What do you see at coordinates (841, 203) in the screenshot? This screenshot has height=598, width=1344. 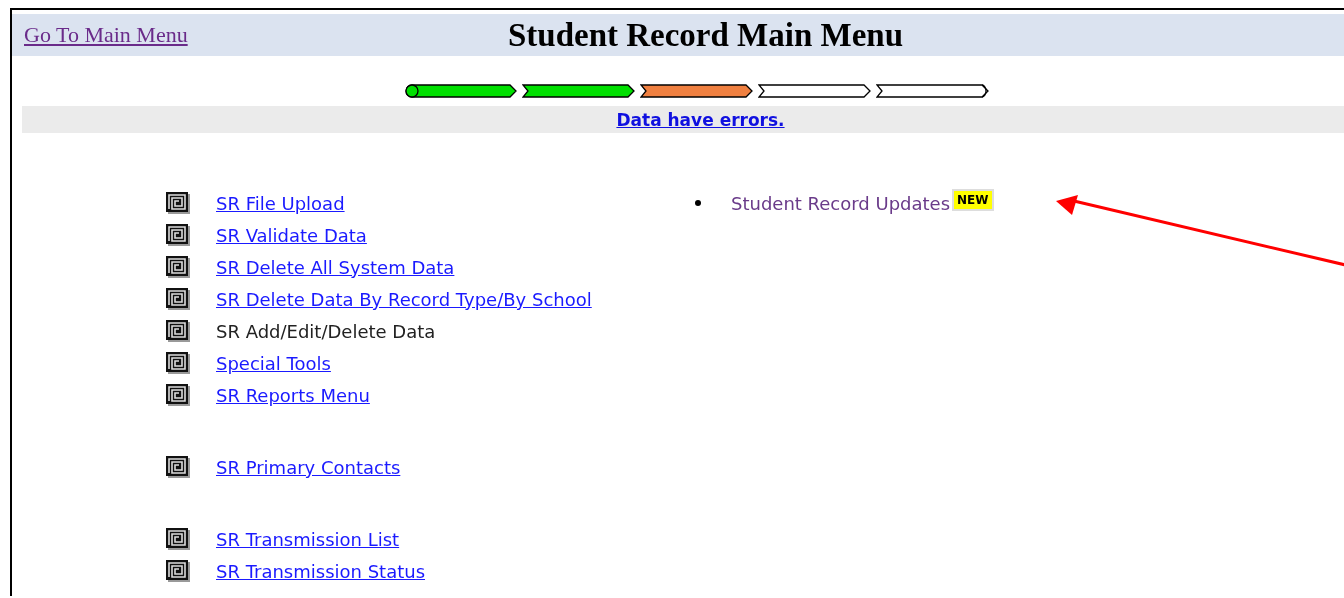 I see `updates-link: Student Record Updates` at bounding box center [841, 203].